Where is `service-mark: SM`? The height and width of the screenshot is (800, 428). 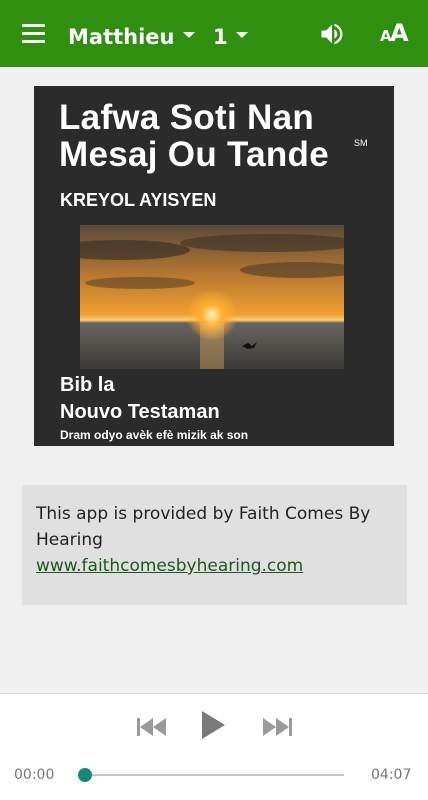 service-mark: SM is located at coordinates (361, 143).